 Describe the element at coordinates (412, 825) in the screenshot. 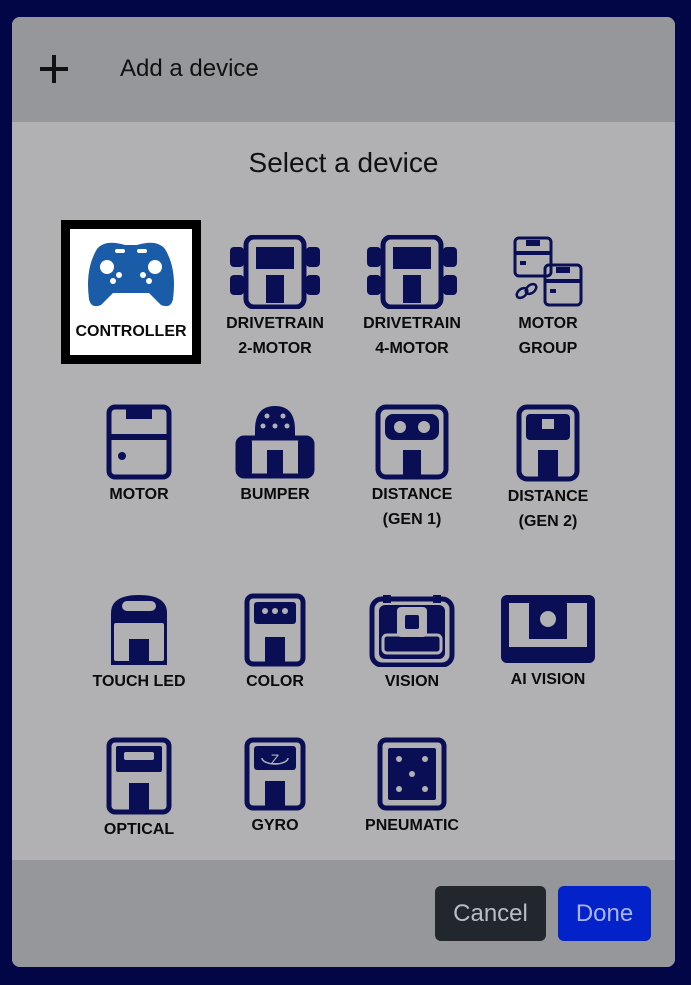

I see `device-label: PNEUMATIC` at that location.